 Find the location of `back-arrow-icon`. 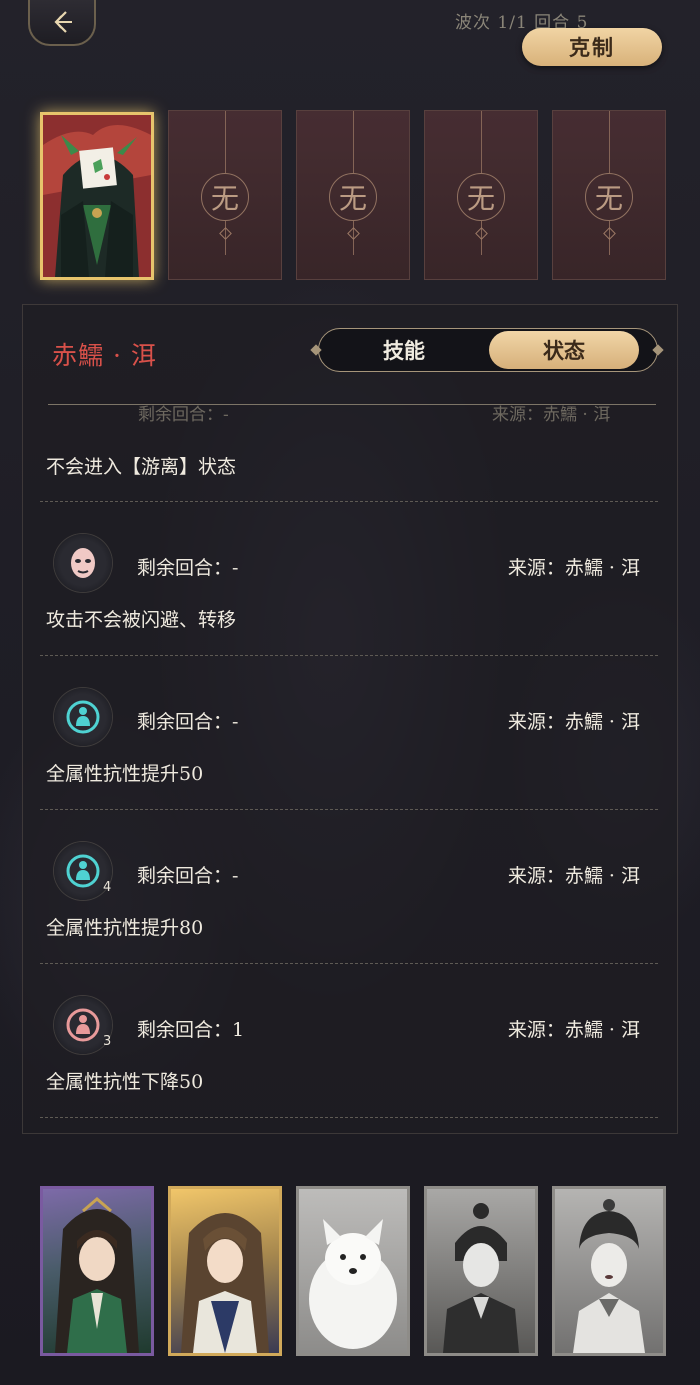

back-arrow-icon is located at coordinates (63, 22).